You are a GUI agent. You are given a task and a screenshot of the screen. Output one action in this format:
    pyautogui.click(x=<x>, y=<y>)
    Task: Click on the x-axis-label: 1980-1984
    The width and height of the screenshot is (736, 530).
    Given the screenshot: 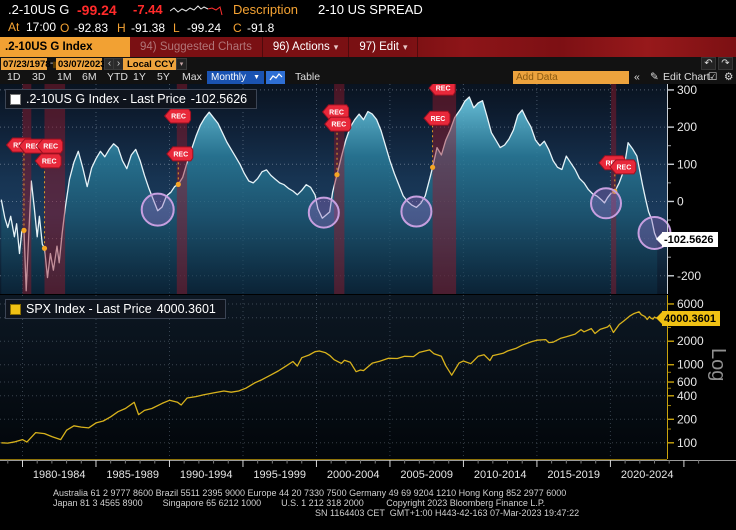 What is the action you would take?
    pyautogui.click(x=59, y=475)
    